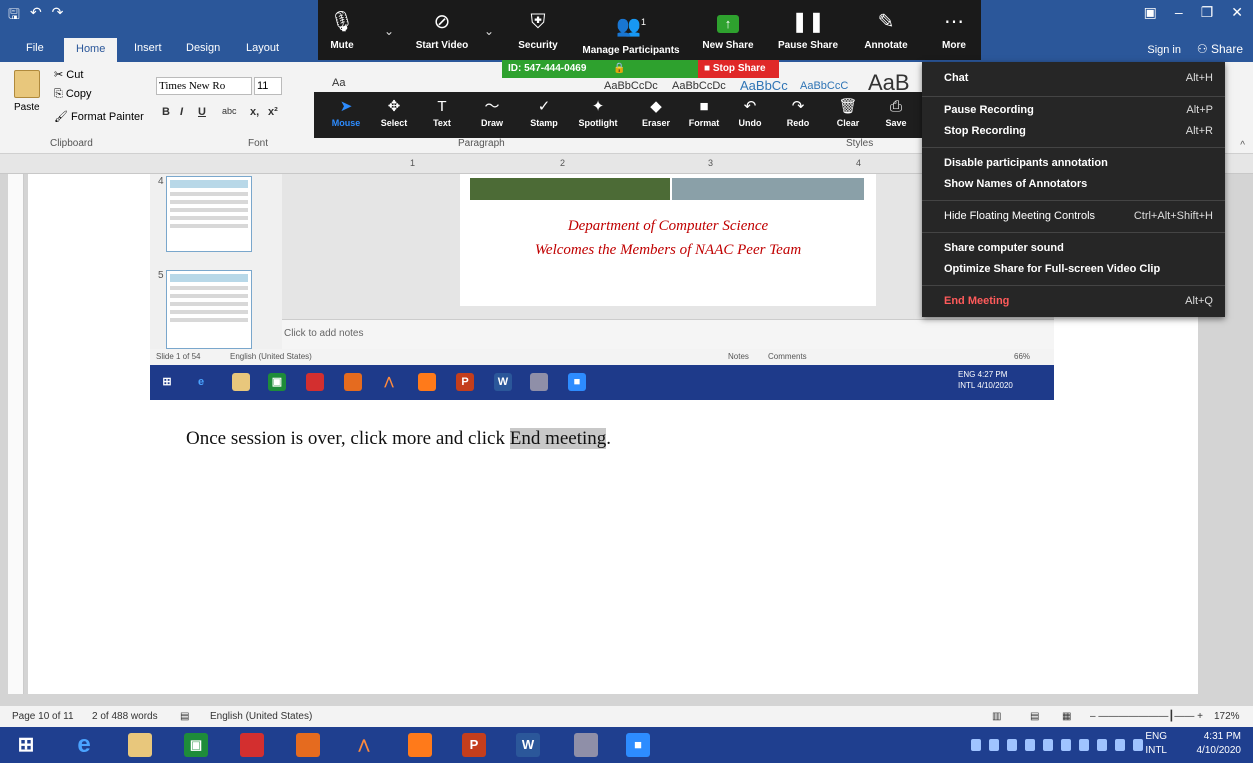  Describe the element at coordinates (1120, 745) in the screenshot. I see `battery-icon` at that location.